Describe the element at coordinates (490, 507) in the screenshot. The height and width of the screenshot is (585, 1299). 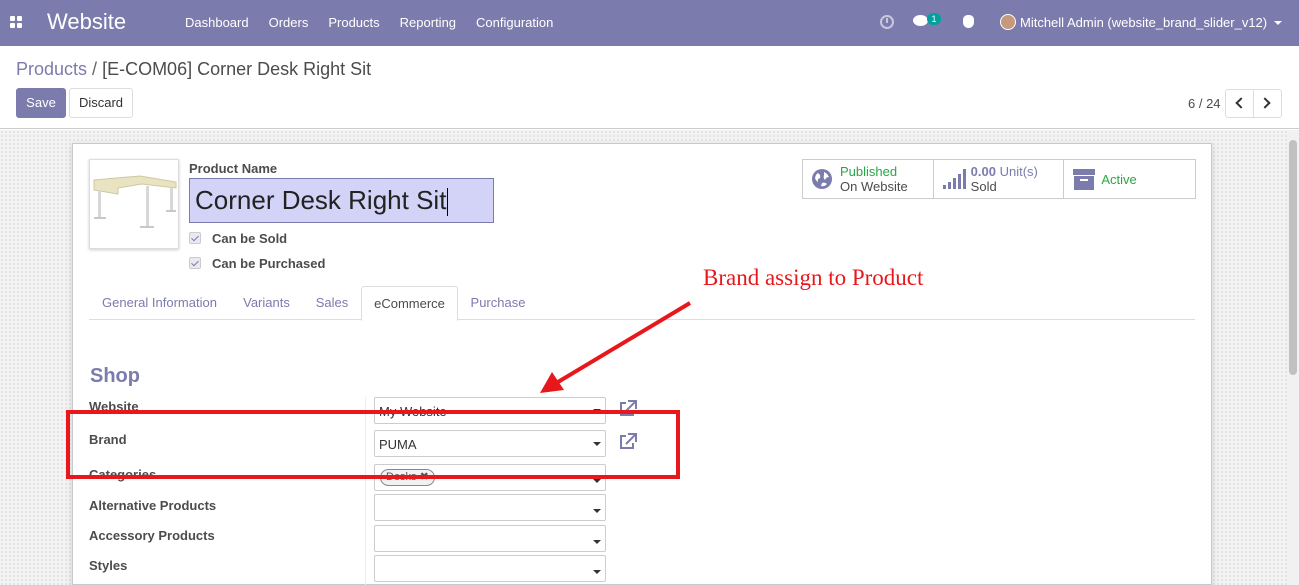
I see `alternative-products-select` at that location.